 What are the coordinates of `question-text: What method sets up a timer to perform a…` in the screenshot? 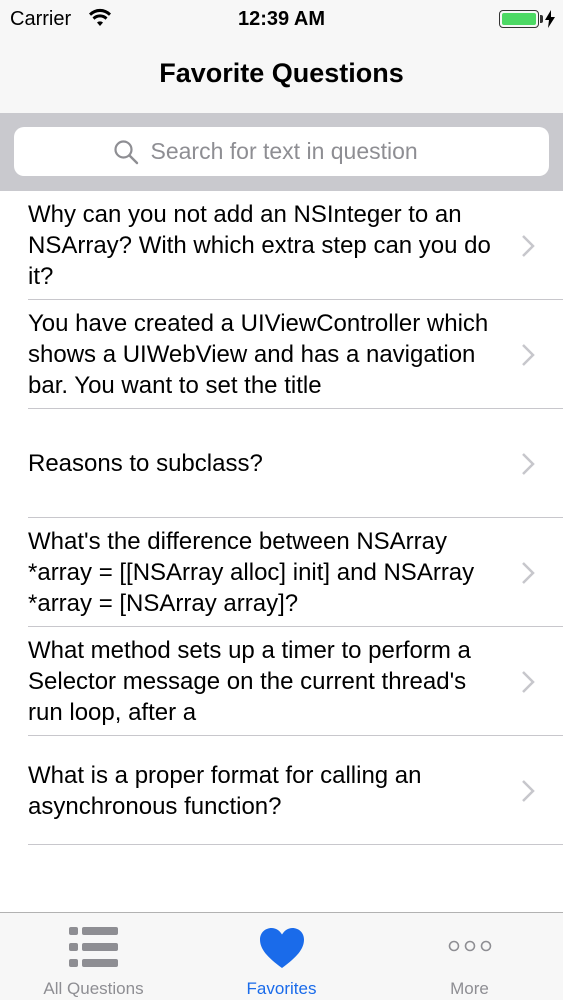 It's located at (249, 681).